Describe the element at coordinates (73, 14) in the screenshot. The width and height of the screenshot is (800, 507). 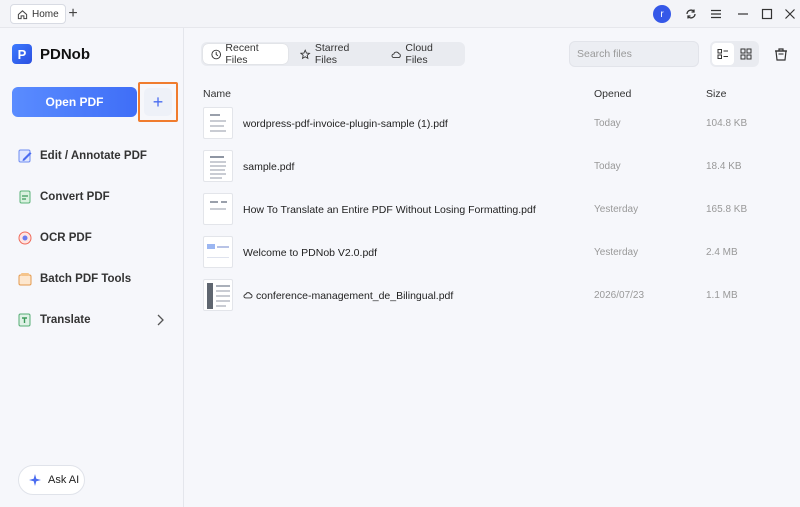
I see `new-tab-button: +` at that location.